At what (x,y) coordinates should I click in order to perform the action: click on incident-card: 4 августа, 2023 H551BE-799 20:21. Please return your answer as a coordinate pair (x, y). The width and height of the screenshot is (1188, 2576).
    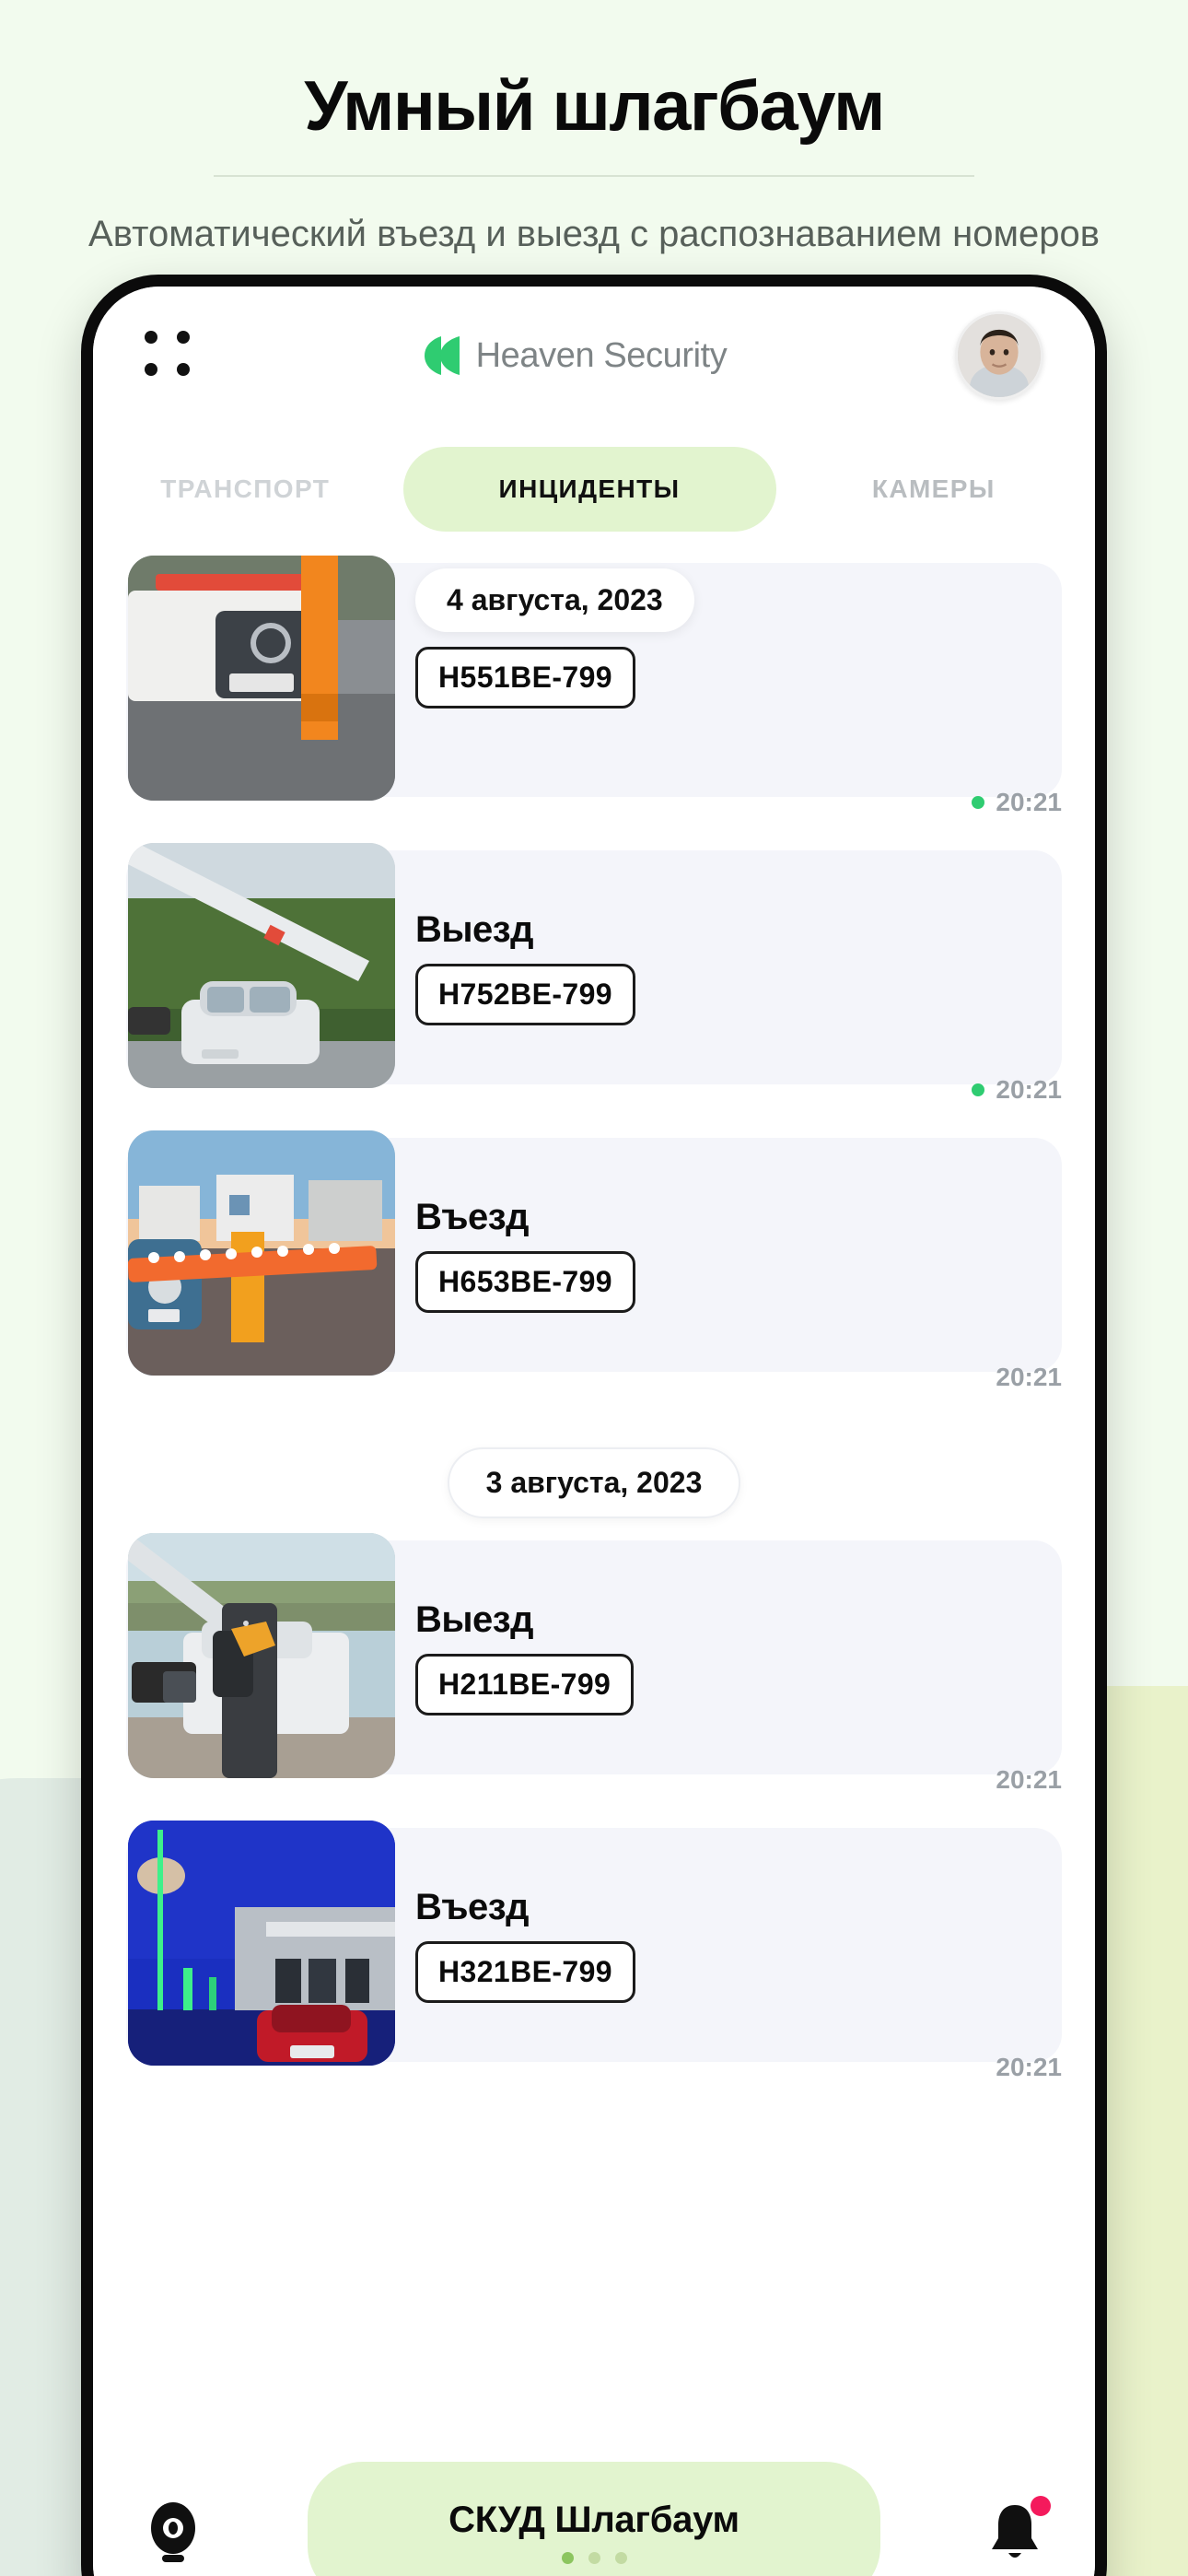
    Looking at the image, I should click on (594, 686).